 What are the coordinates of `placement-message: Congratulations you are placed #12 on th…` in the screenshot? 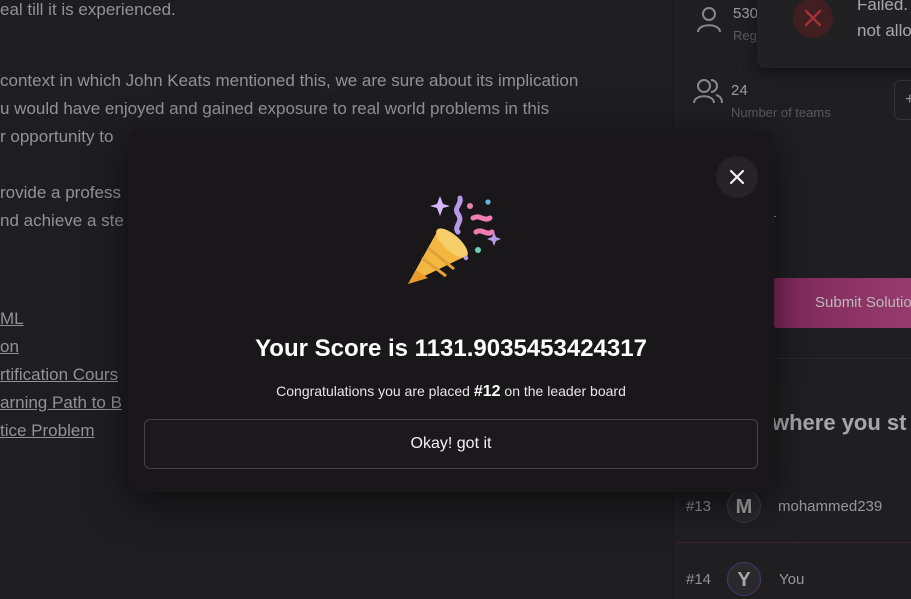 It's located at (451, 392).